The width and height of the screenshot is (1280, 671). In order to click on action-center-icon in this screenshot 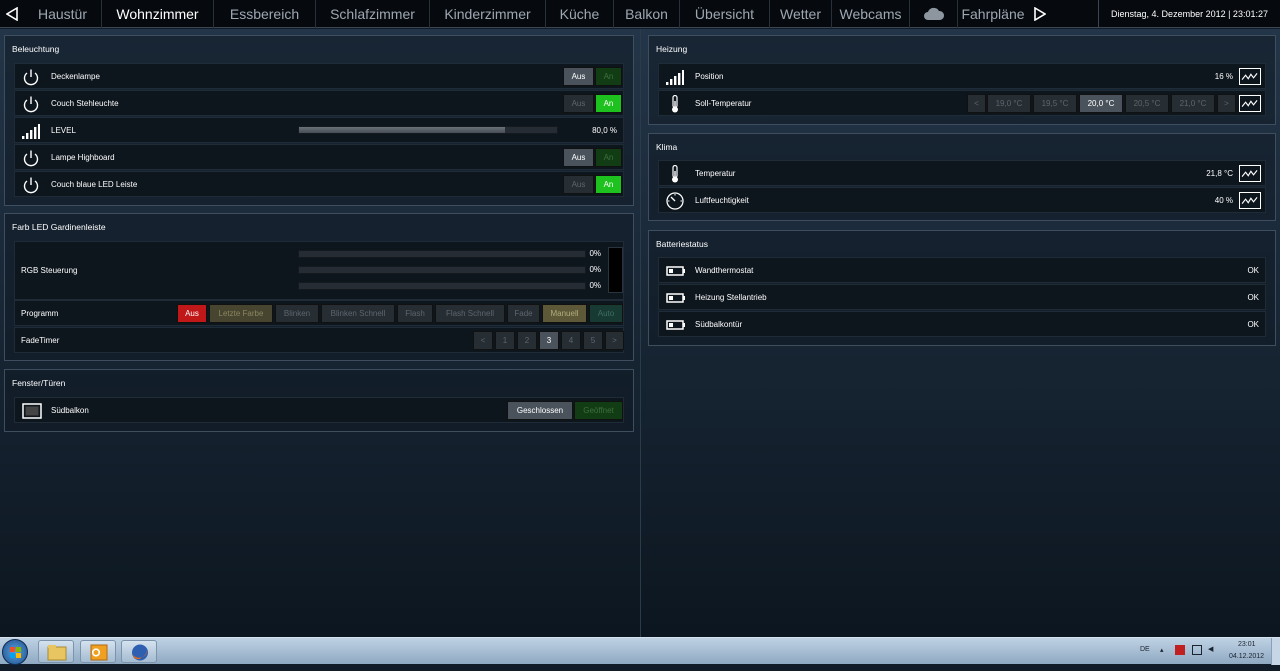, I will do `click(1180, 650)`.